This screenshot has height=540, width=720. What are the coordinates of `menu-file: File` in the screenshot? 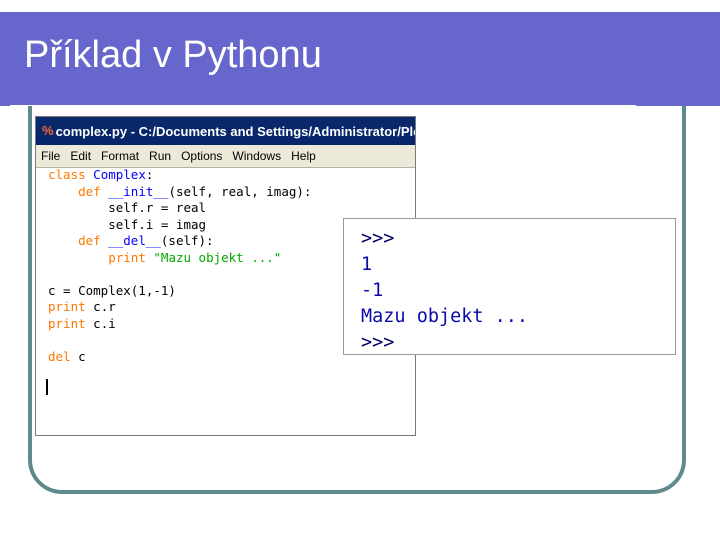 It's located at (50, 156).